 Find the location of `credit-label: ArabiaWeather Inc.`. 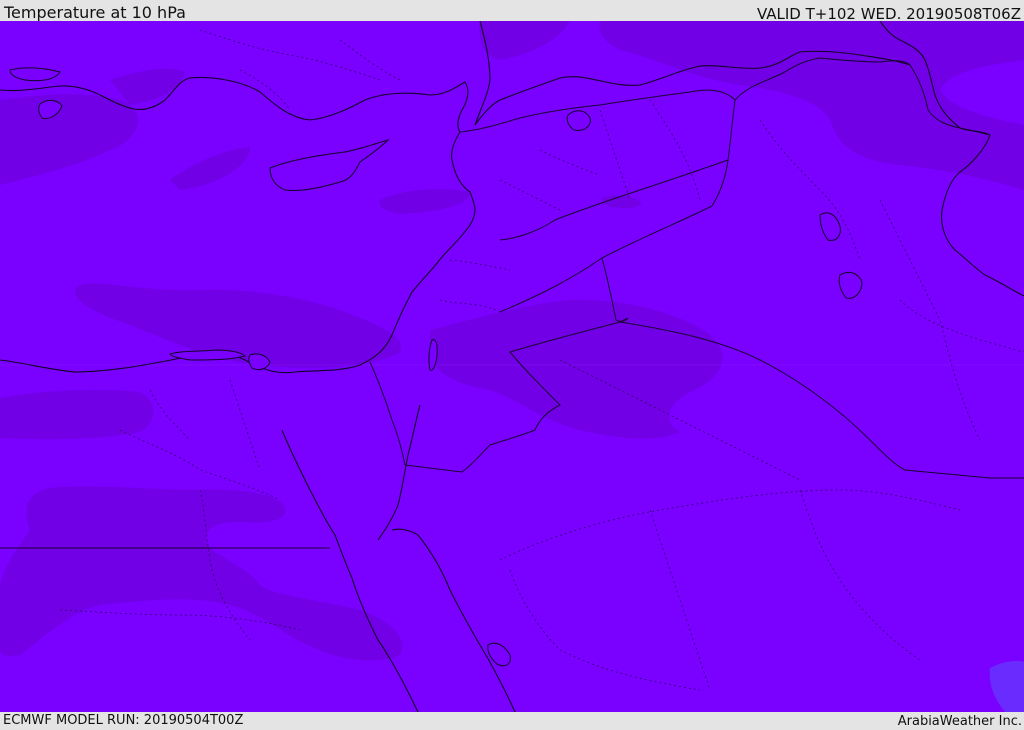

credit-label: ArabiaWeather Inc. is located at coordinates (959, 721).